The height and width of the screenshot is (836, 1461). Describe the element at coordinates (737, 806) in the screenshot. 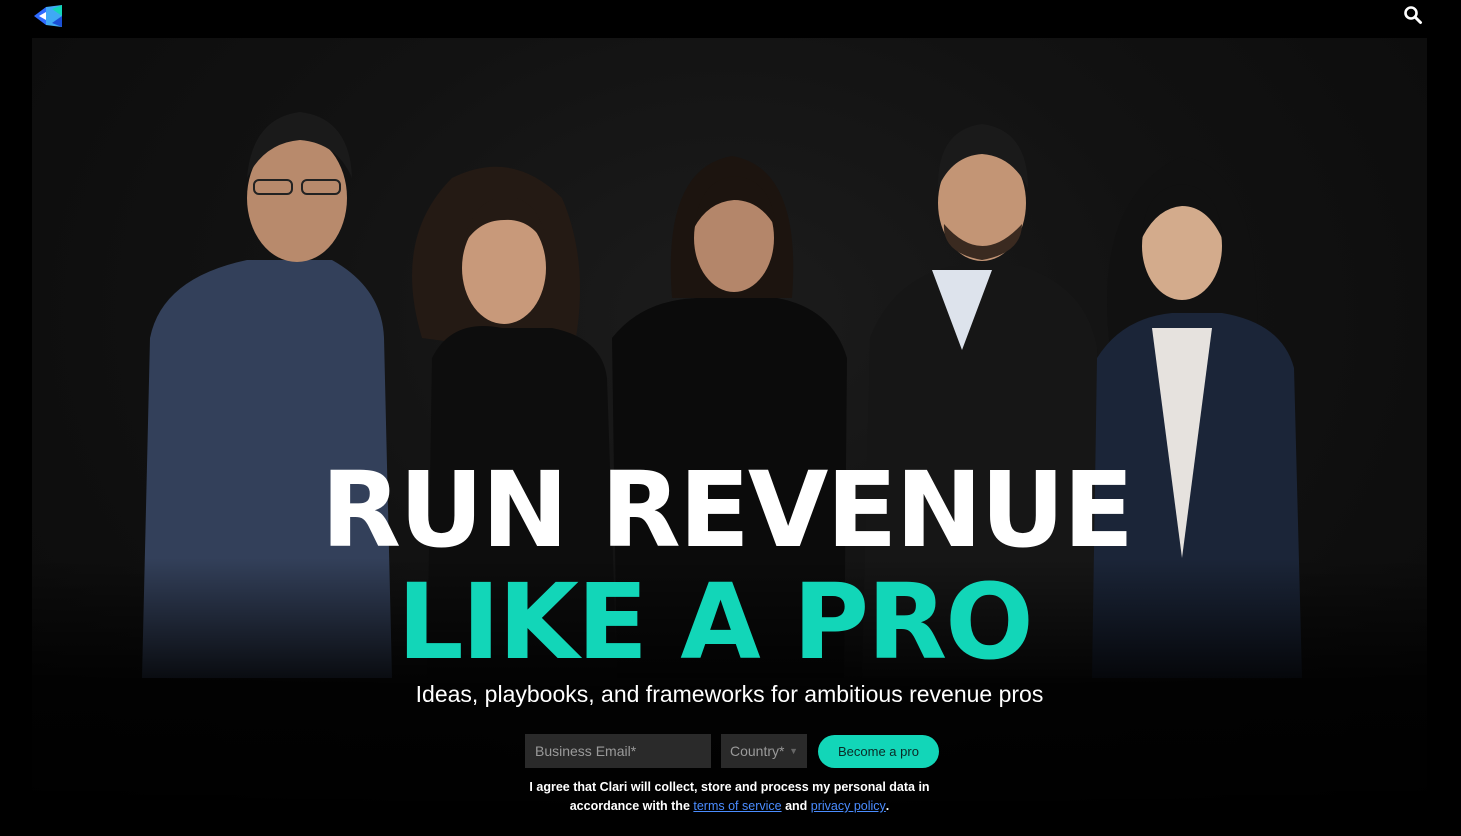

I see `terms-of-service-link: terms of service` at that location.